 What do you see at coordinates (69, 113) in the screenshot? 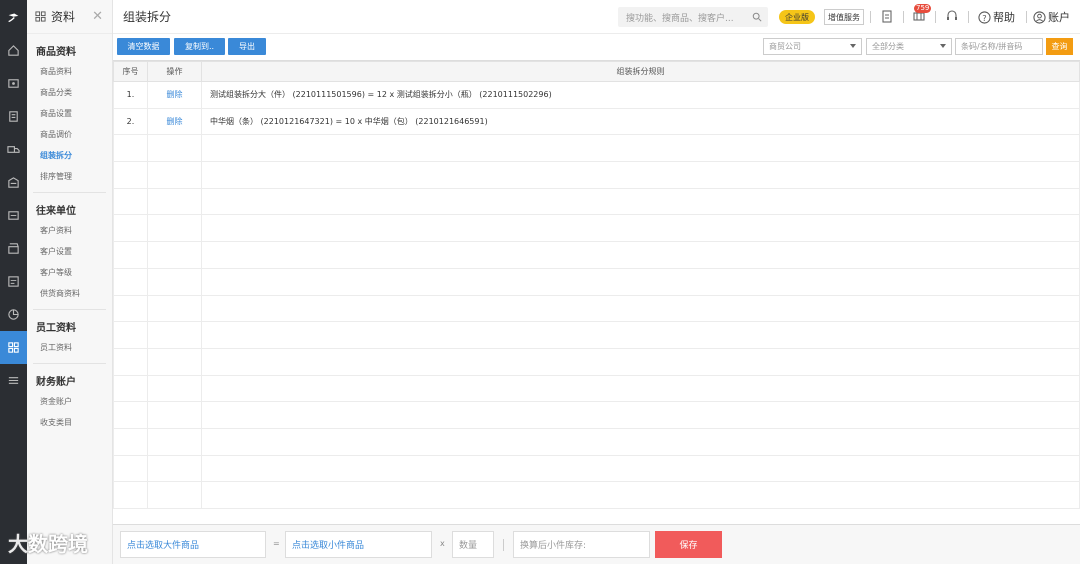
I see `sidebar-item-goods-settings: 商品设置` at bounding box center [69, 113].